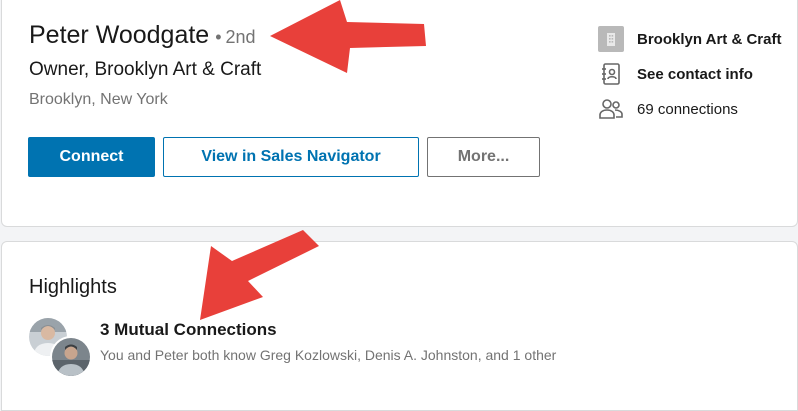 The height and width of the screenshot is (411, 798). I want to click on profile-name-row: Peter Woodgate • 2nd, so click(142, 35).